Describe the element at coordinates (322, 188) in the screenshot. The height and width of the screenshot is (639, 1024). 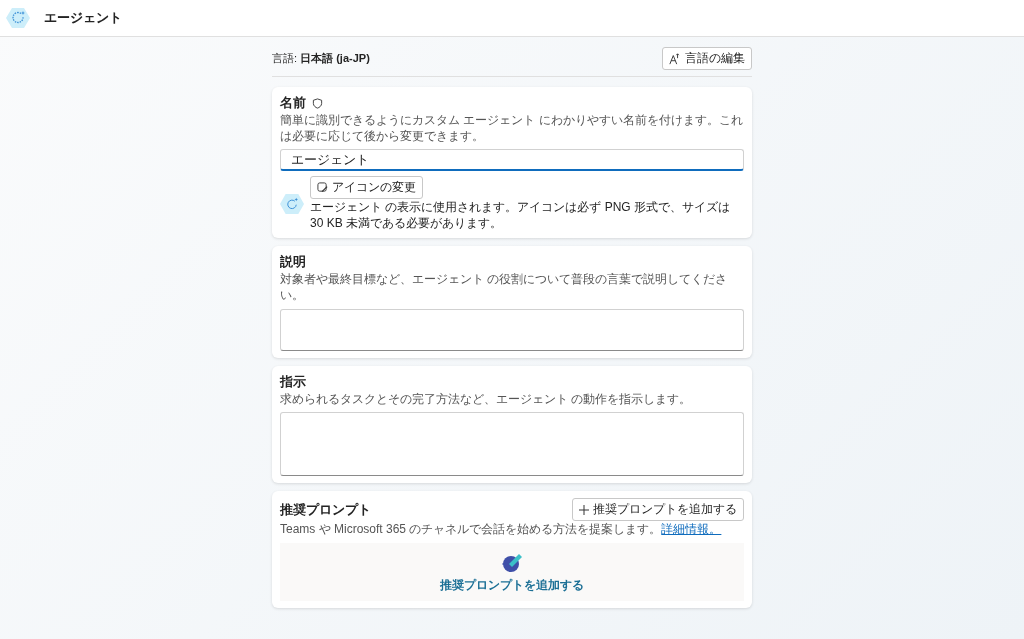
I see `edit-image-icon` at that location.